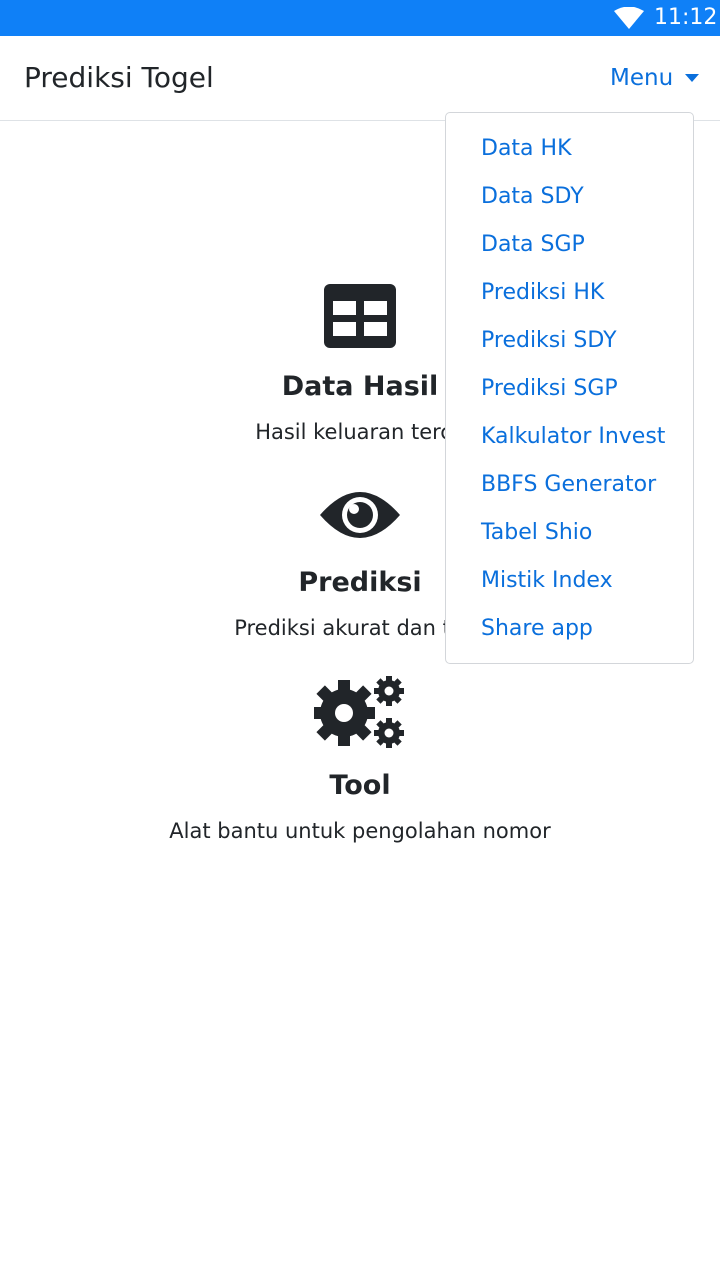 The image size is (720, 1280). Describe the element at coordinates (569, 441) in the screenshot. I see `menu-item-kalkulator-invest: Kalkulator Invest` at that location.